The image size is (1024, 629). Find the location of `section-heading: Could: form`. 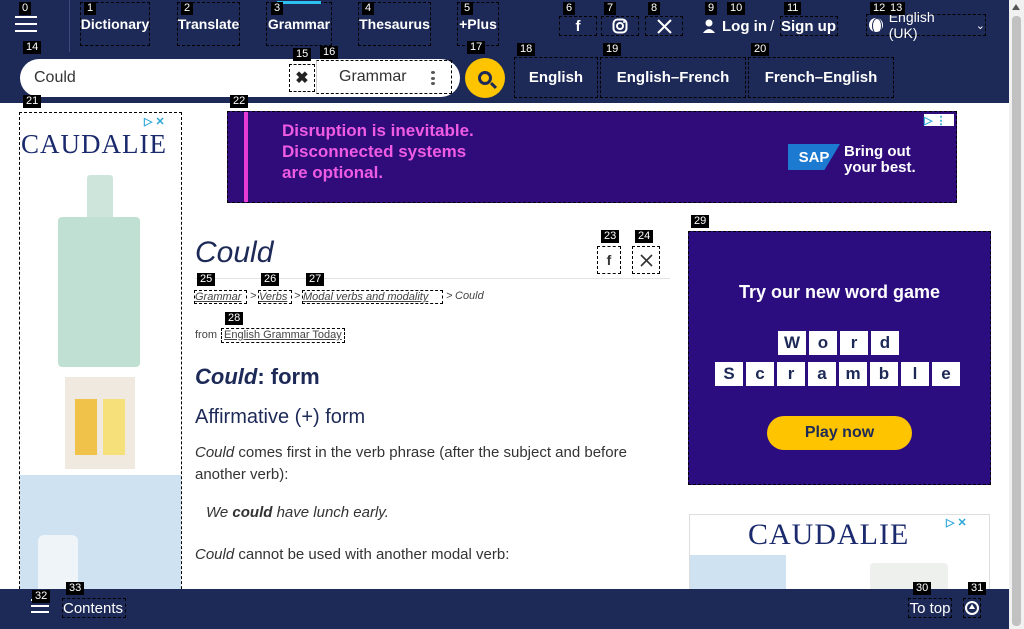

section-heading: Could: form is located at coordinates (257, 376).